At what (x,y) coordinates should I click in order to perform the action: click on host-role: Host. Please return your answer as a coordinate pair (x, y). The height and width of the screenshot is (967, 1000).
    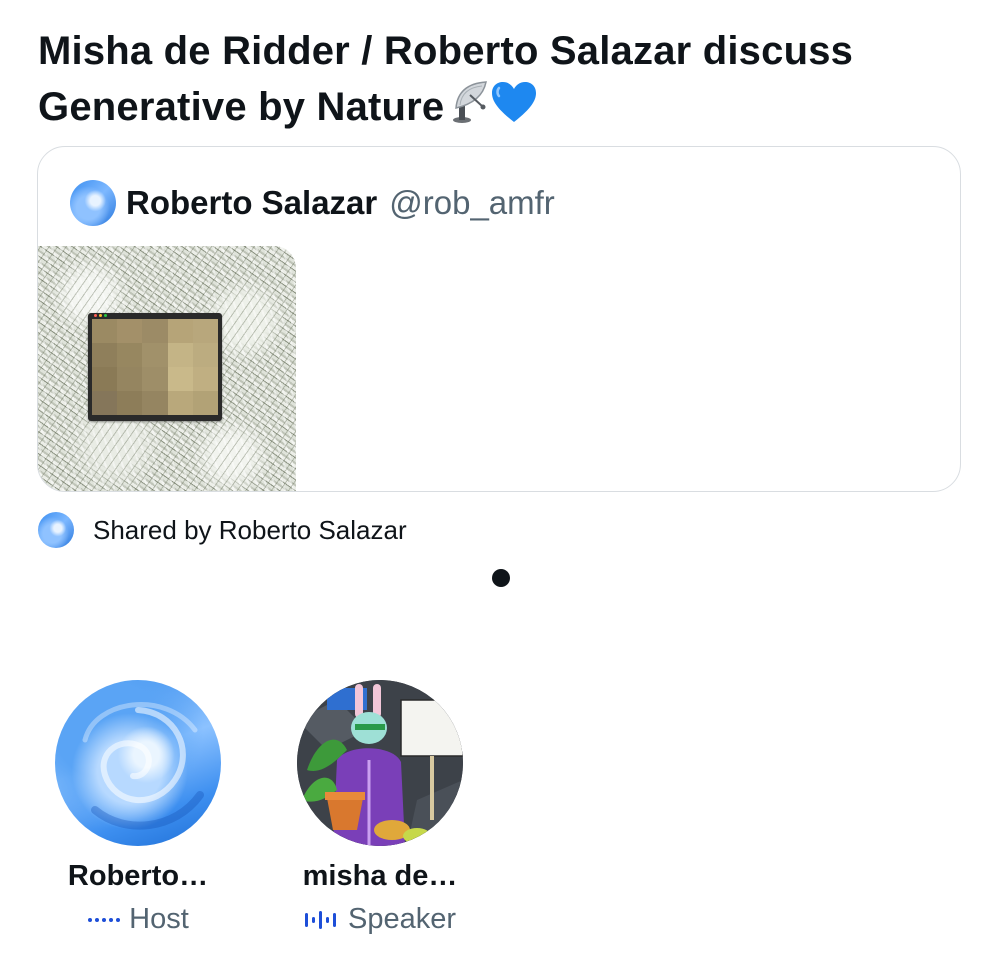
    Looking at the image, I should click on (138, 919).